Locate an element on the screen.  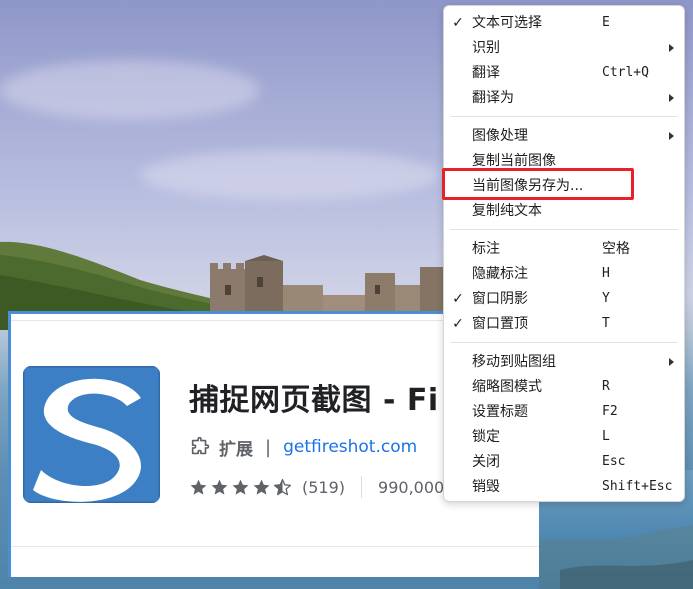
menu-item-shortcut: H is located at coordinates (606, 273).